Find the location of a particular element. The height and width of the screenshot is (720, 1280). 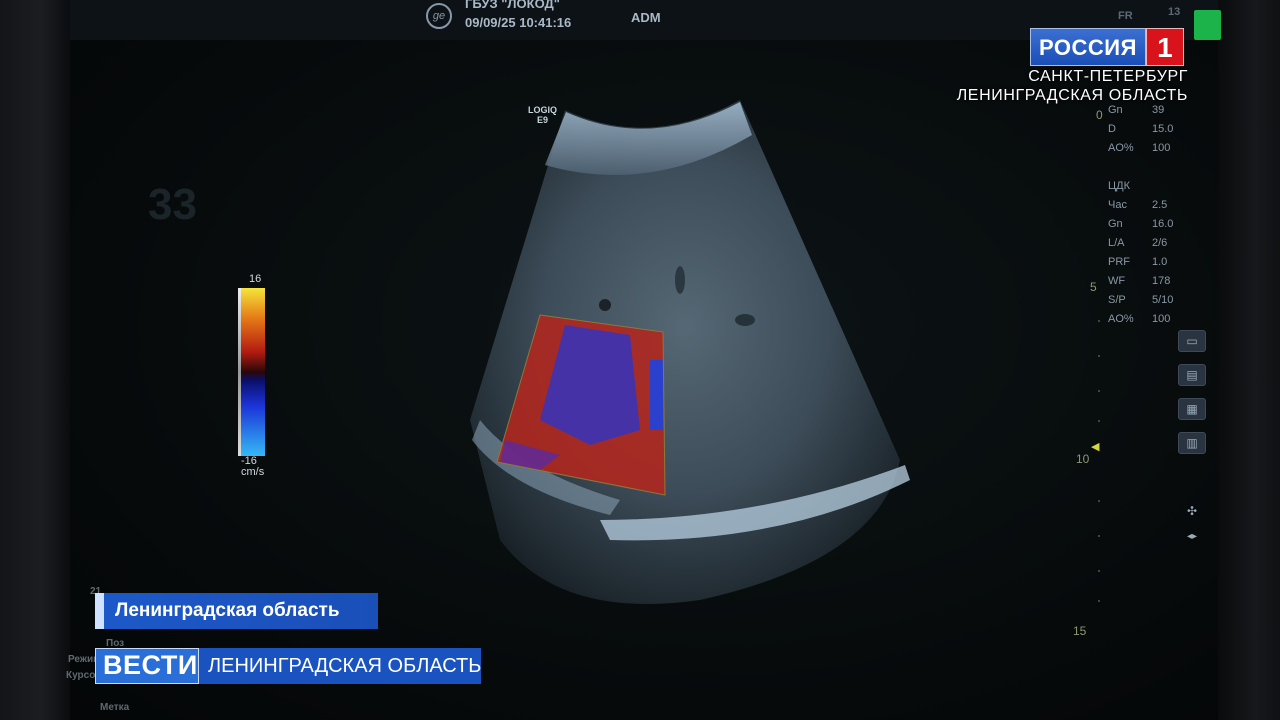

gear-icon: ✣ is located at coordinates (1192, 511).